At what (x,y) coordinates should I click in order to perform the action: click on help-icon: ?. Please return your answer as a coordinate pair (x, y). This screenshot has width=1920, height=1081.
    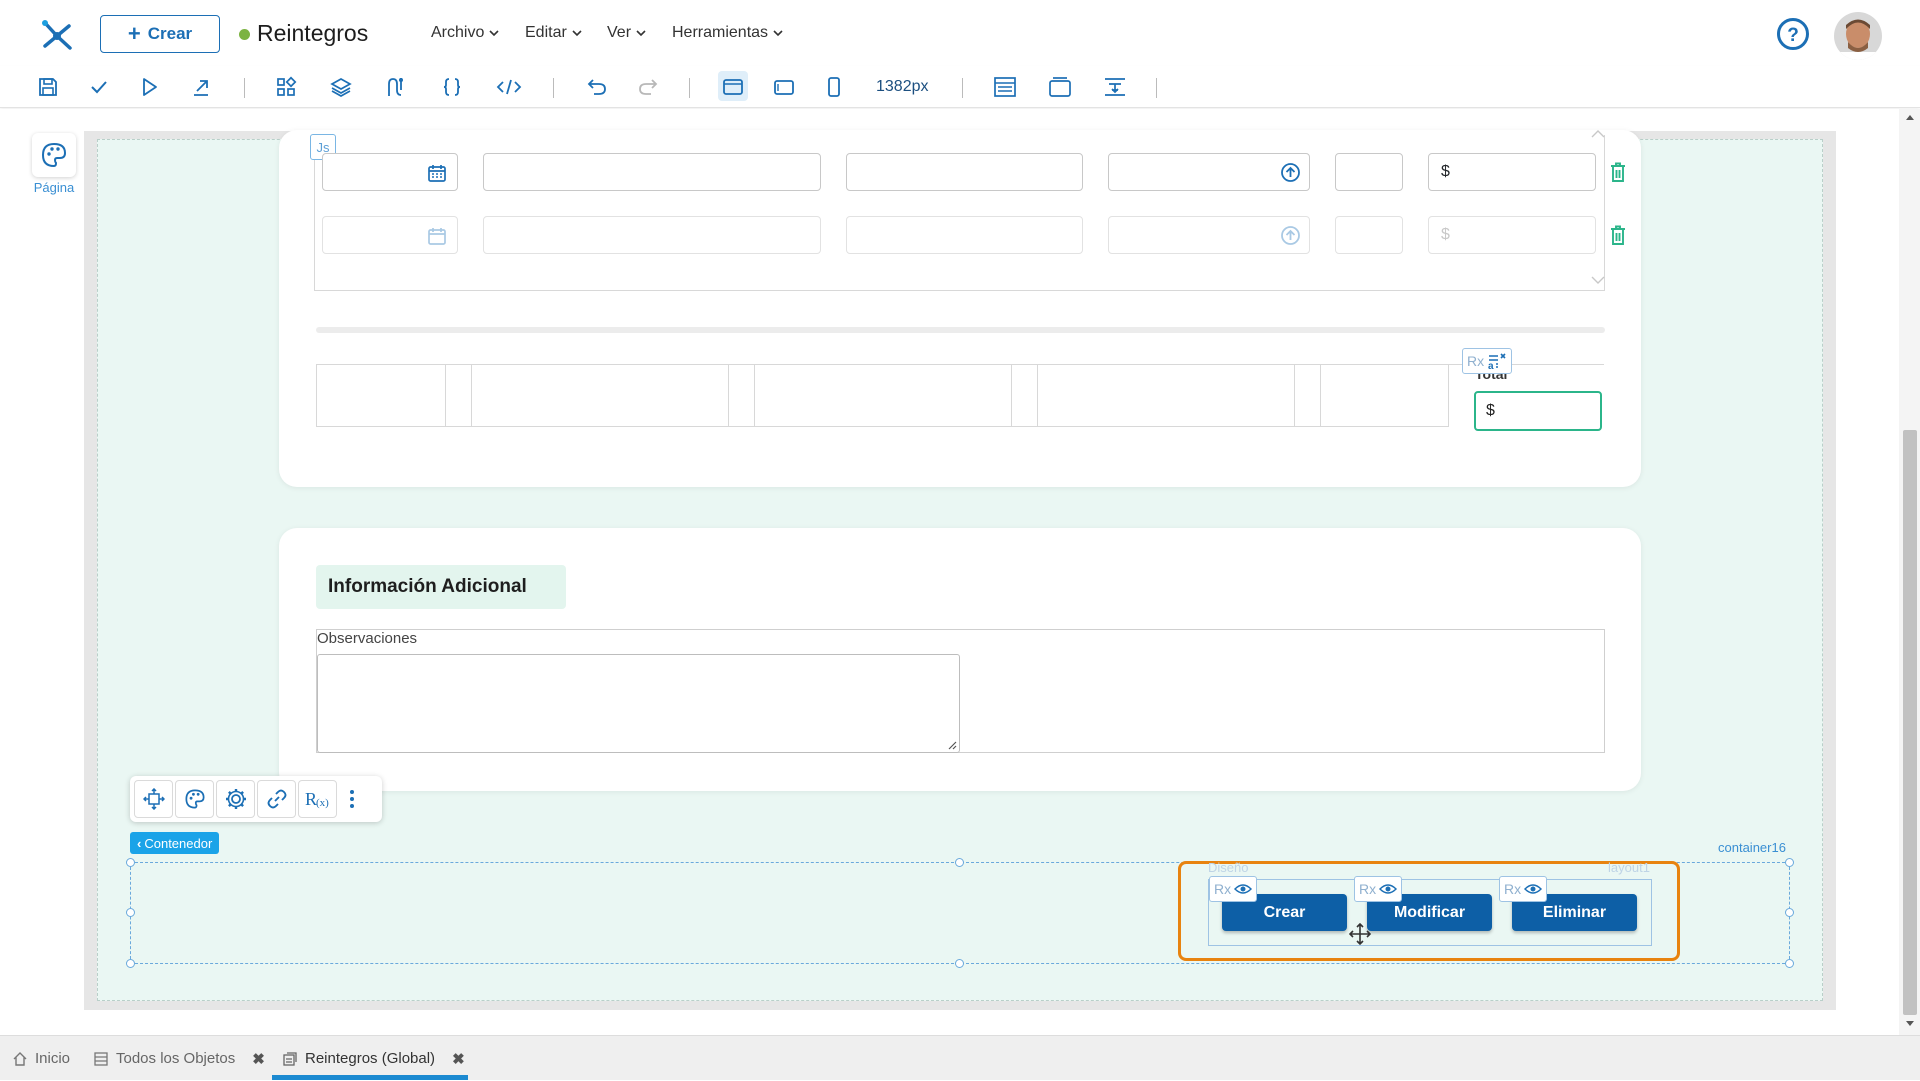
    Looking at the image, I should click on (1793, 34).